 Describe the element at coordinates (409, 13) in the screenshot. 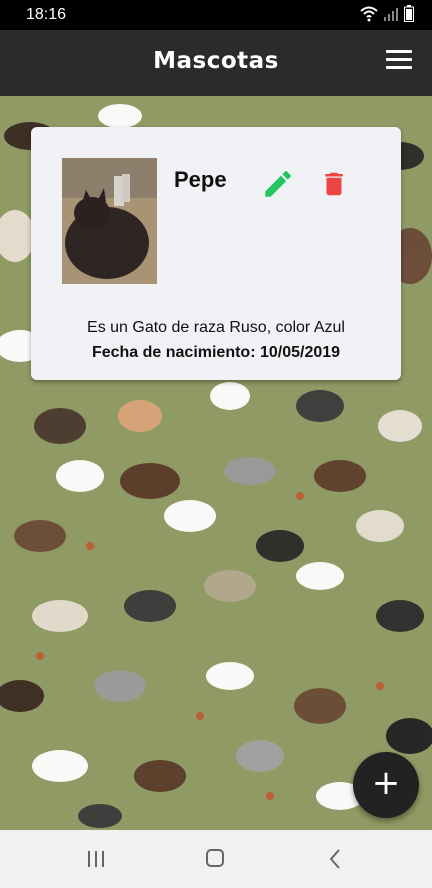

I see `battery-icon` at that location.